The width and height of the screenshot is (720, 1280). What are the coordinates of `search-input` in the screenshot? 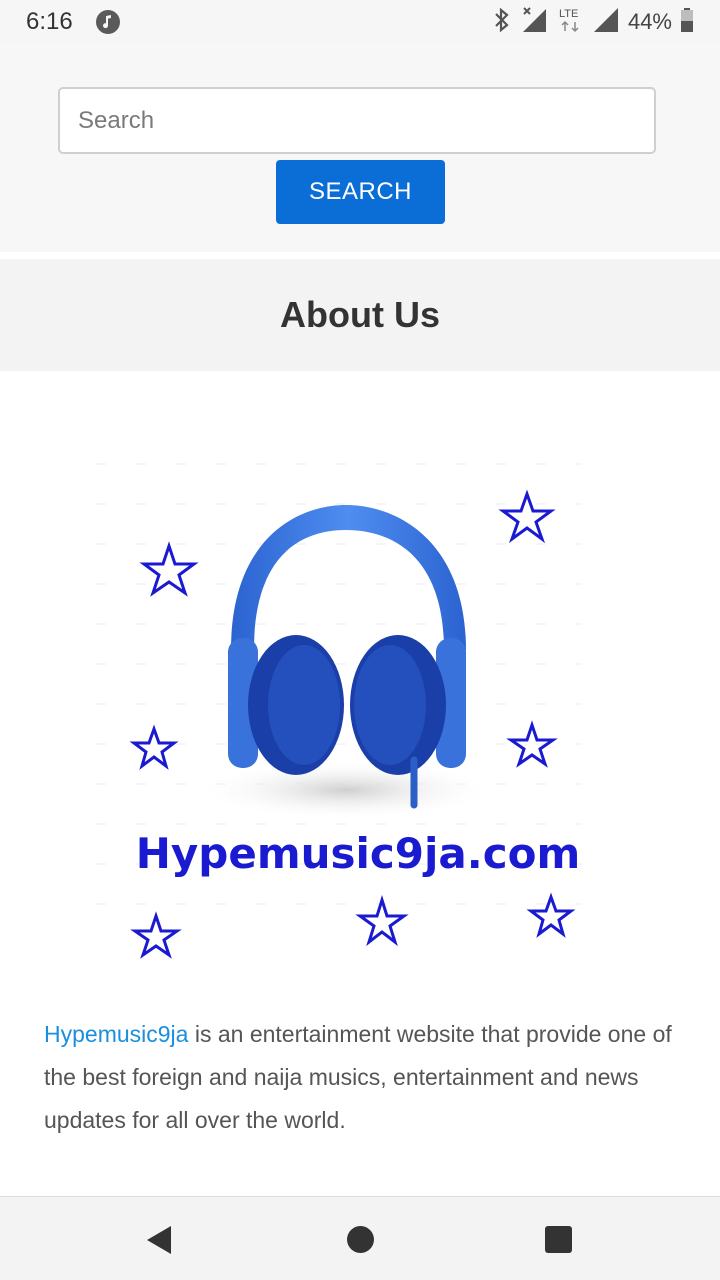 It's located at (357, 120).